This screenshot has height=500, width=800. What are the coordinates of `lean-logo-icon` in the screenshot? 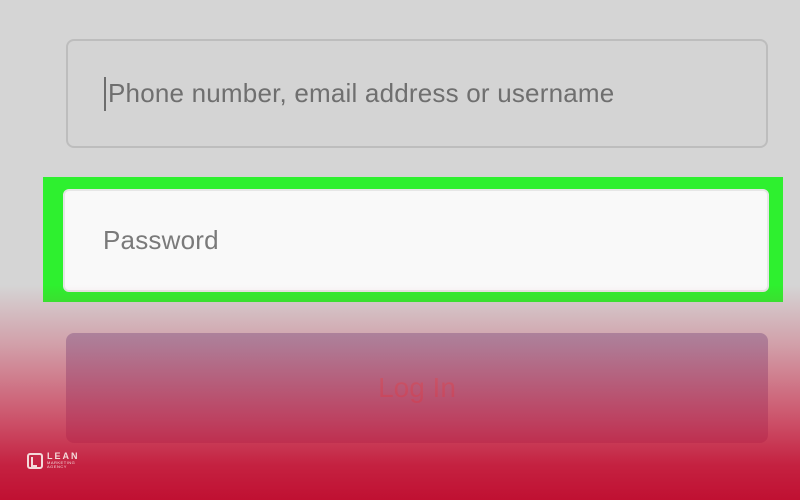 It's located at (35, 460).